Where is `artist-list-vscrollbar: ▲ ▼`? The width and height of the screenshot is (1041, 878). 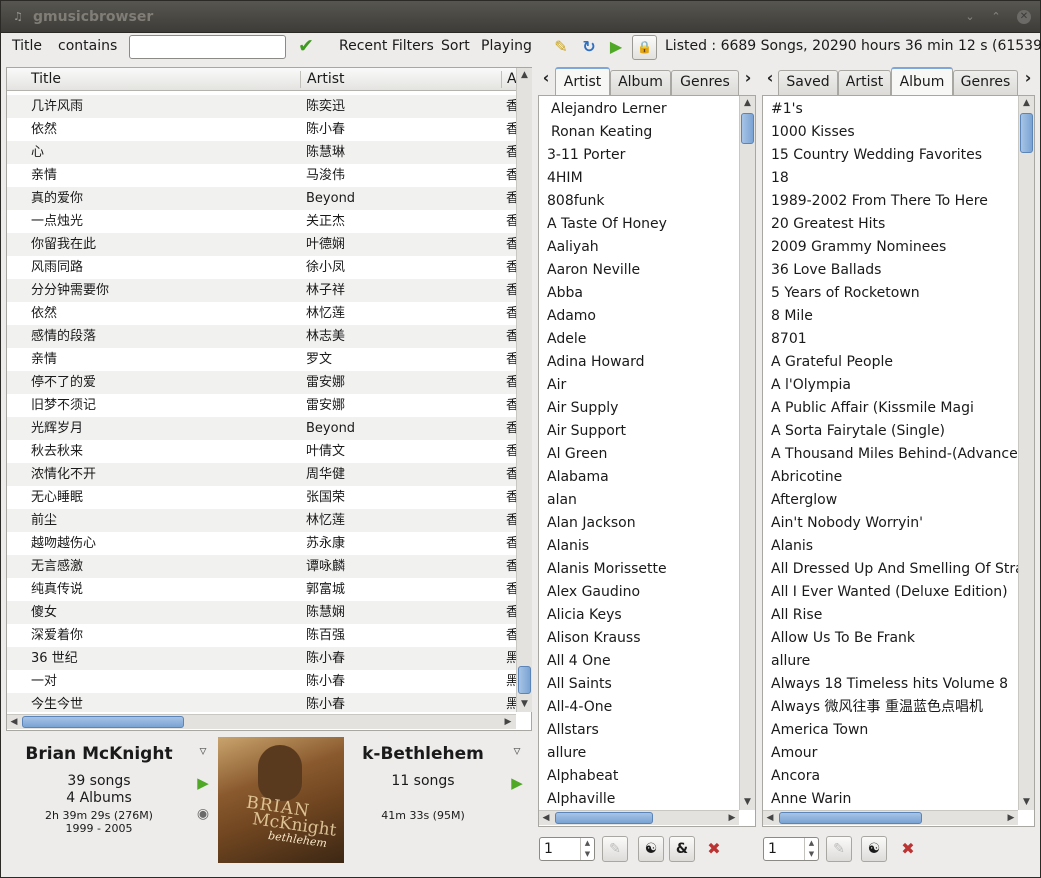 artist-list-vscrollbar: ▲ ▼ is located at coordinates (747, 453).